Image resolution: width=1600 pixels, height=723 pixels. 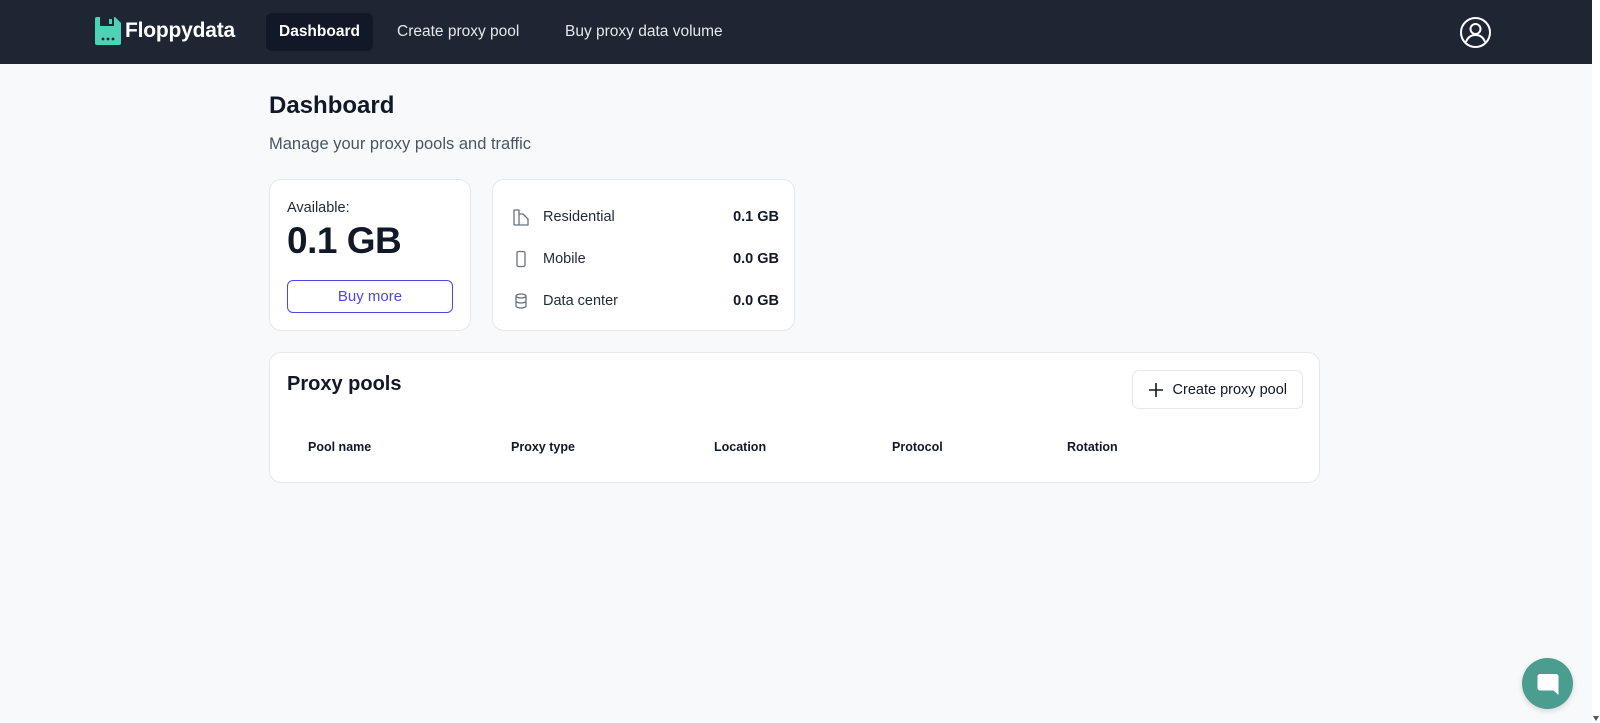 I want to click on user-account-icon, so click(x=1475, y=32).